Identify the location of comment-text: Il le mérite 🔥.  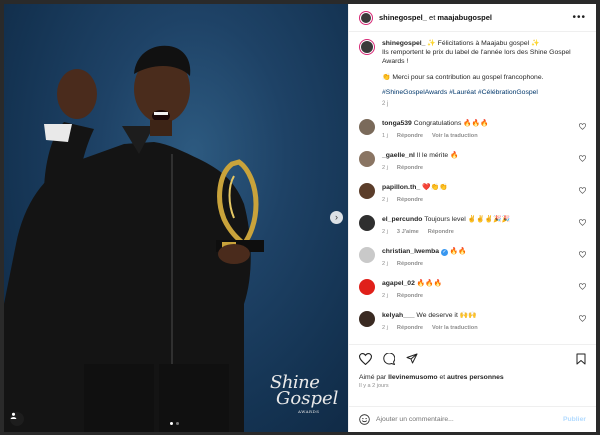
(437, 155).